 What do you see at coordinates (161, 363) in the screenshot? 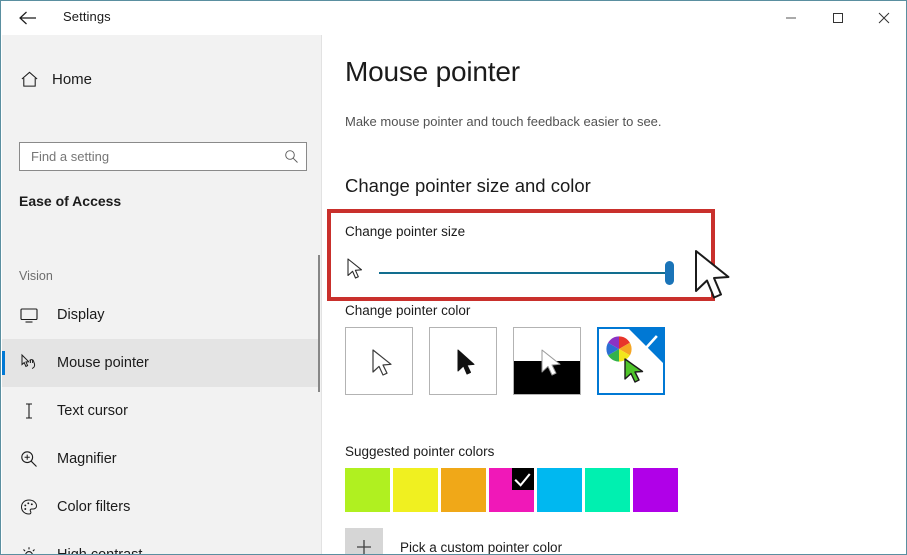
I see `sidebar-item-mouse-pointer: Mouse pointer` at bounding box center [161, 363].